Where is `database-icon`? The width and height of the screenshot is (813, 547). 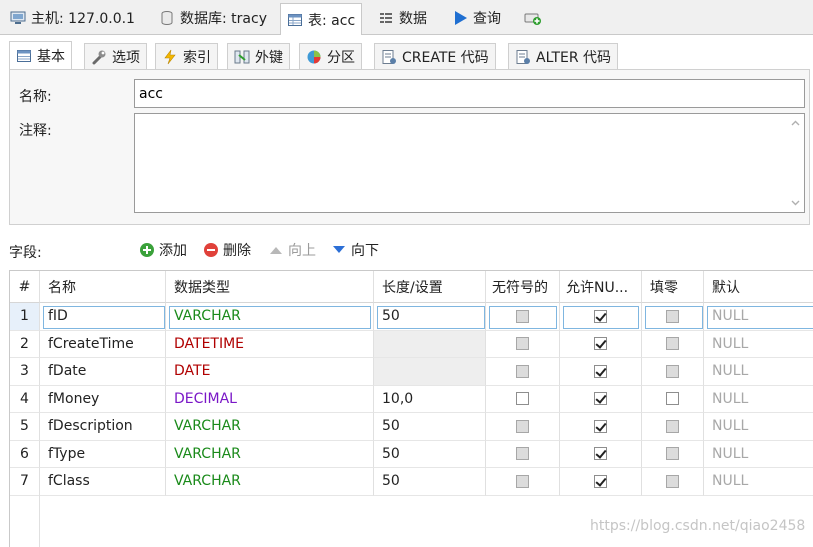 database-icon is located at coordinates (167, 18).